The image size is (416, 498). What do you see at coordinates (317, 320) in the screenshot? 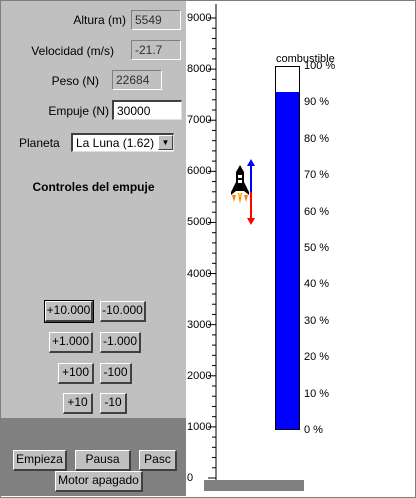
I see `fuel-gauge-label: 30 %` at bounding box center [317, 320].